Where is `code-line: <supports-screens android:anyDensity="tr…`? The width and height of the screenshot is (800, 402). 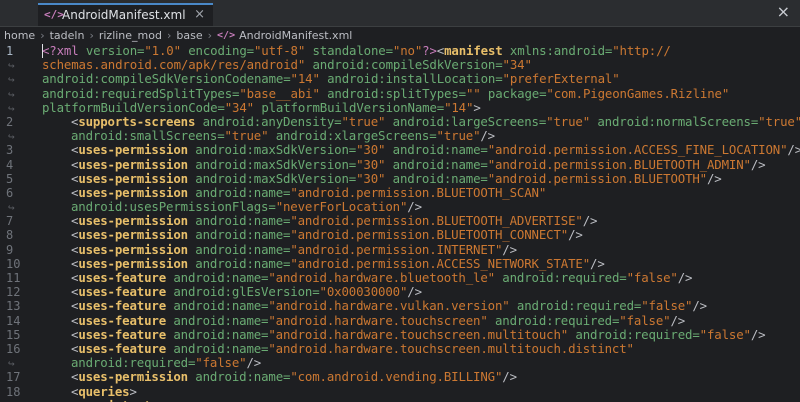 code-line: <supports-screens android:anyDensity="tr… is located at coordinates (421, 121).